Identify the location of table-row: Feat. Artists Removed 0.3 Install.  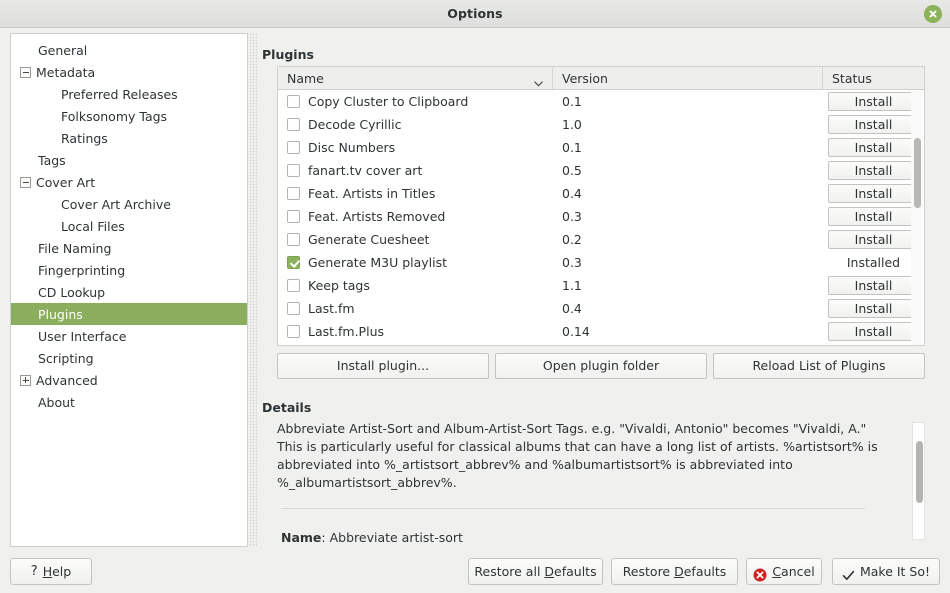
(601, 216).